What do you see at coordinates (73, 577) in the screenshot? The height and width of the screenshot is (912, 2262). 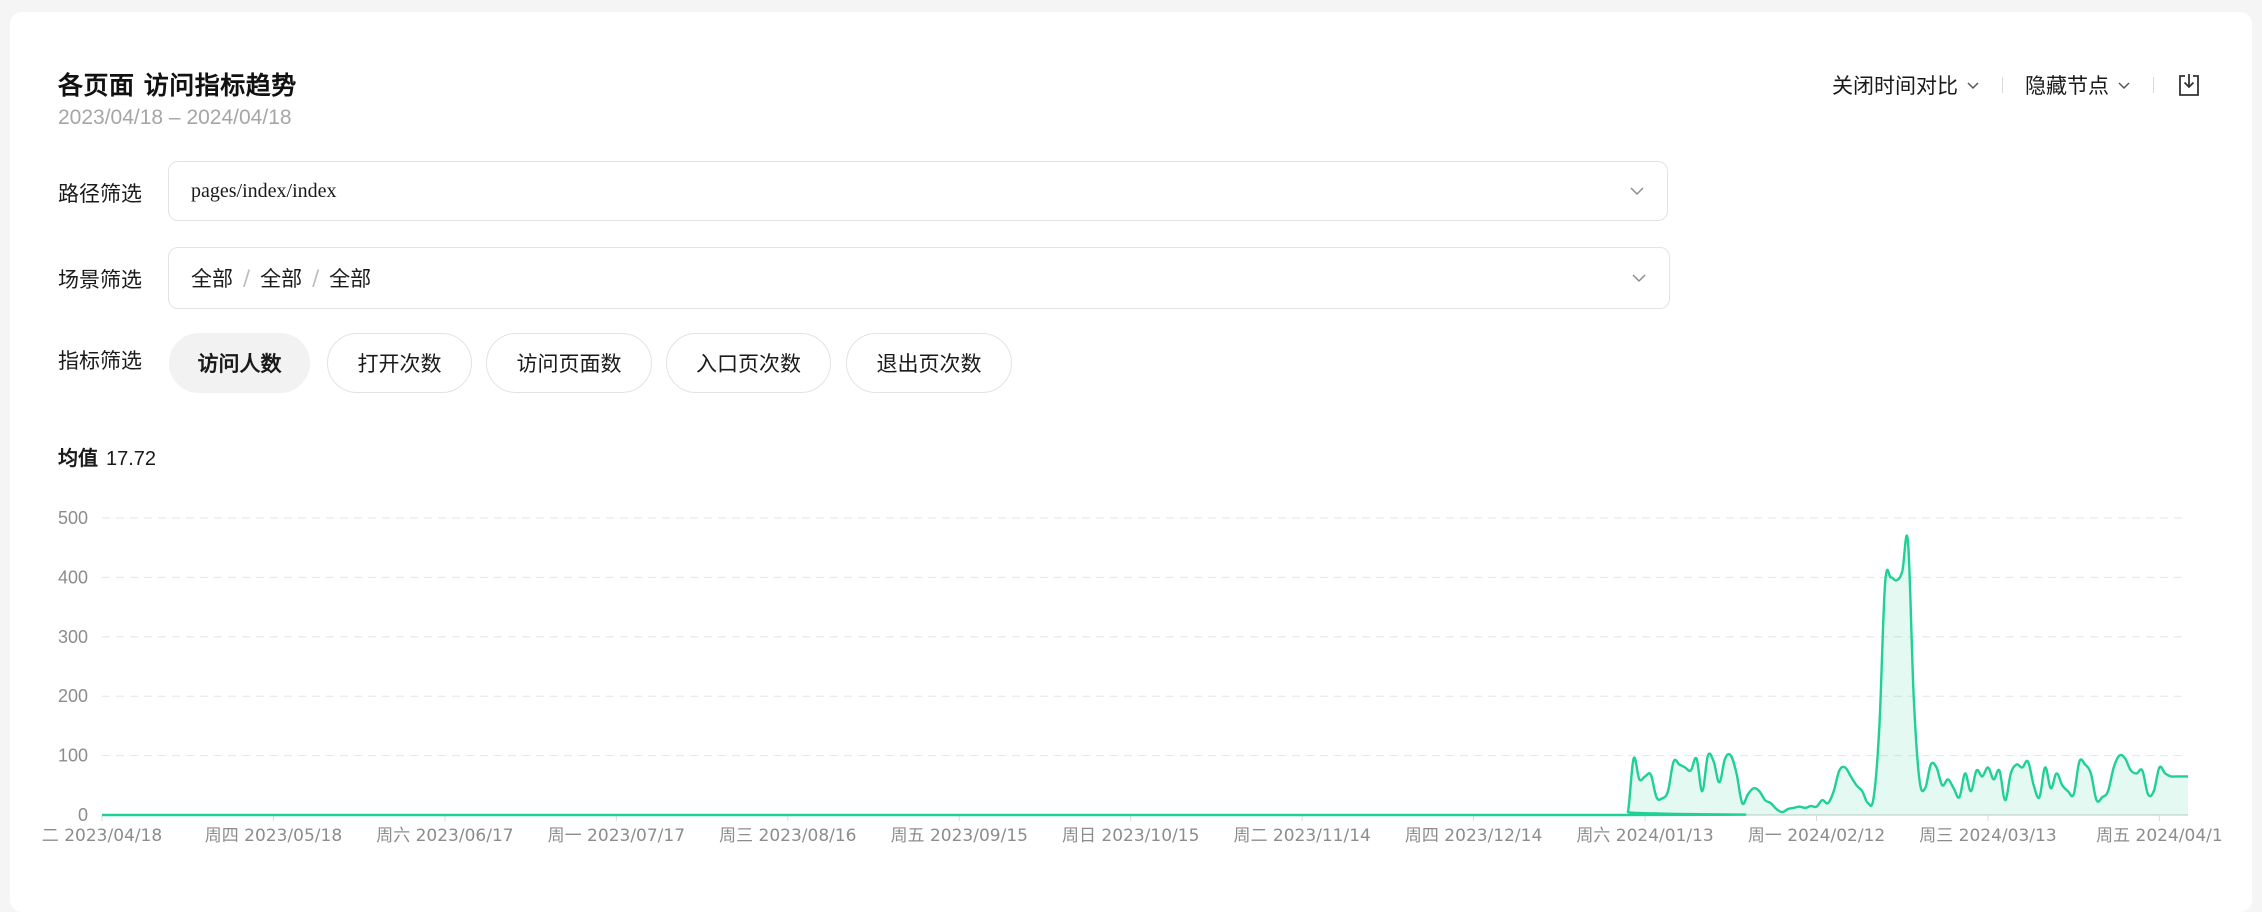 I see `y-tick-label: 400` at bounding box center [73, 577].